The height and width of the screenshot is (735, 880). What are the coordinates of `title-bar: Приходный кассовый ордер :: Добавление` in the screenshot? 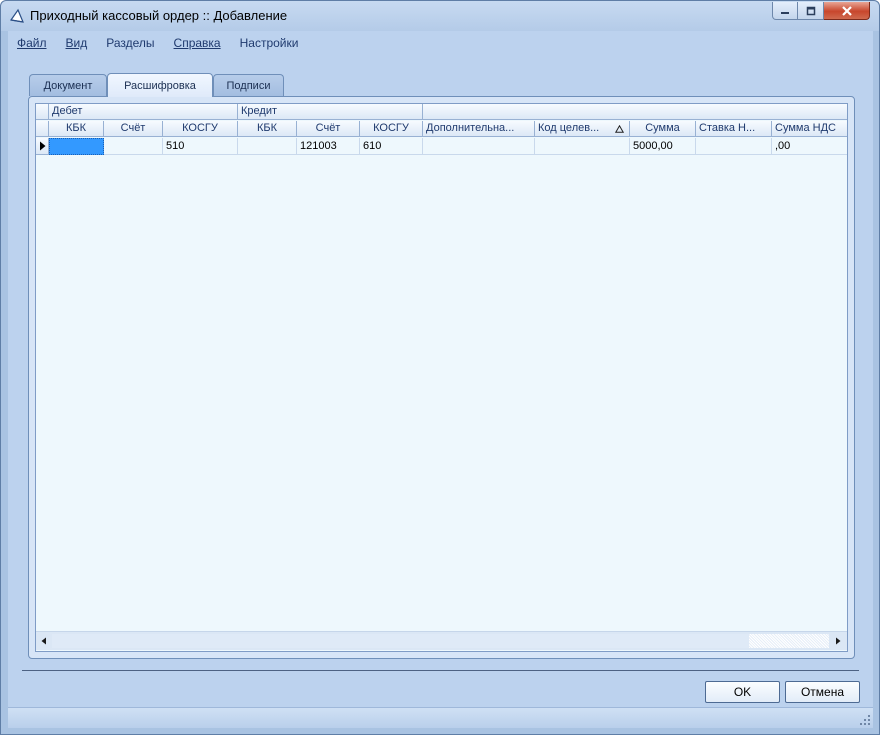 It's located at (440, 16).